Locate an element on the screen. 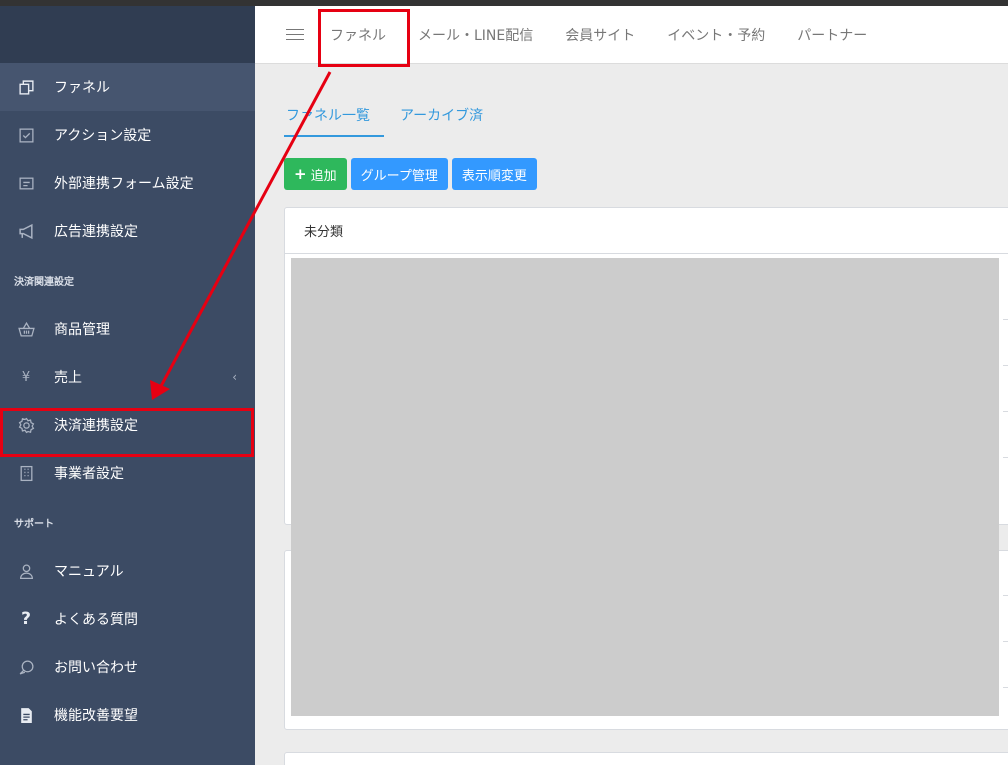 The width and height of the screenshot is (1008, 765). sidebar-item-contact: お問い合わせ is located at coordinates (127, 667).